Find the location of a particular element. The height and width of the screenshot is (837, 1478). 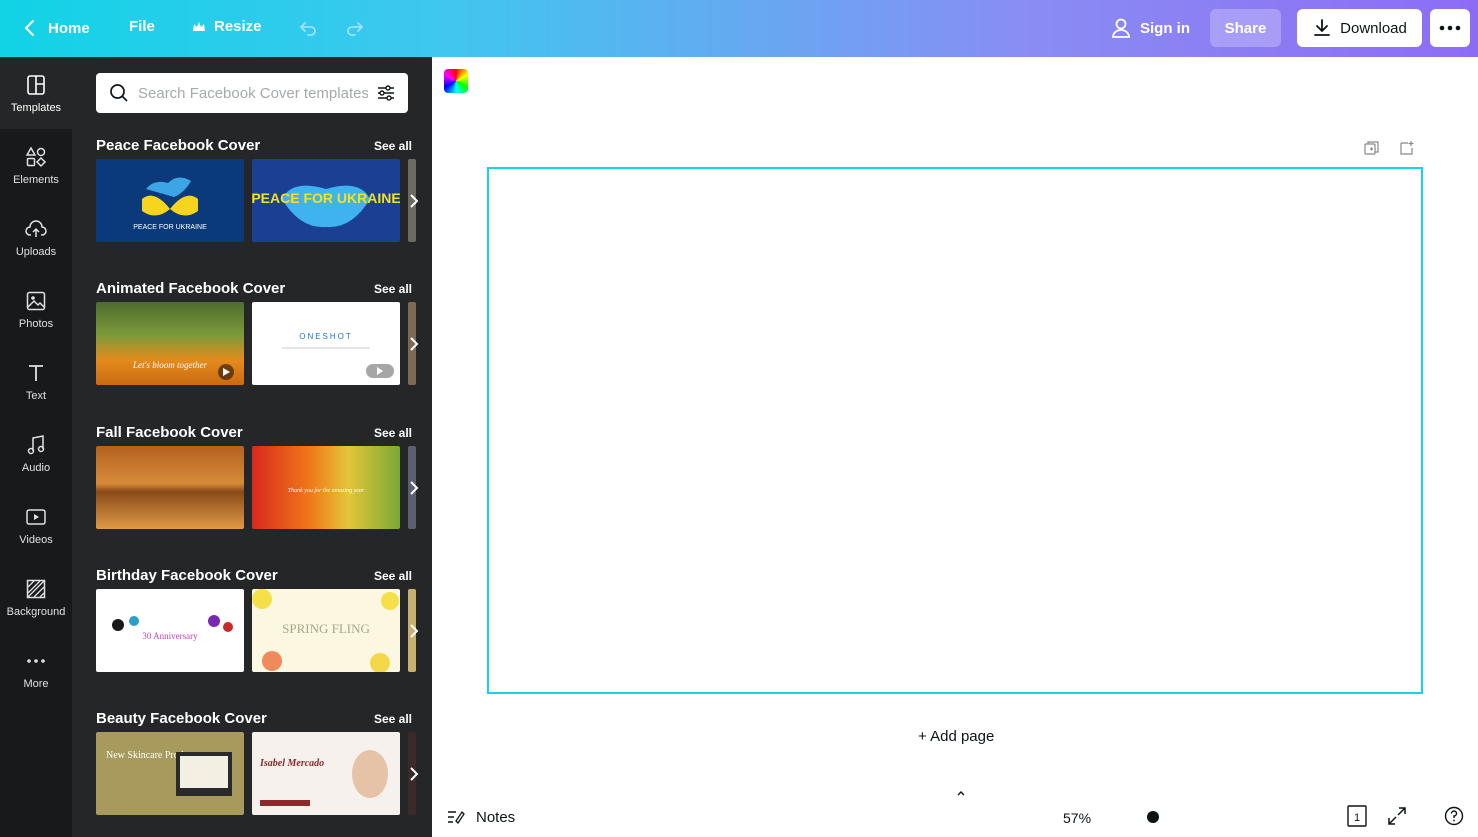

pages-icon: 1 is located at coordinates (1357, 816).